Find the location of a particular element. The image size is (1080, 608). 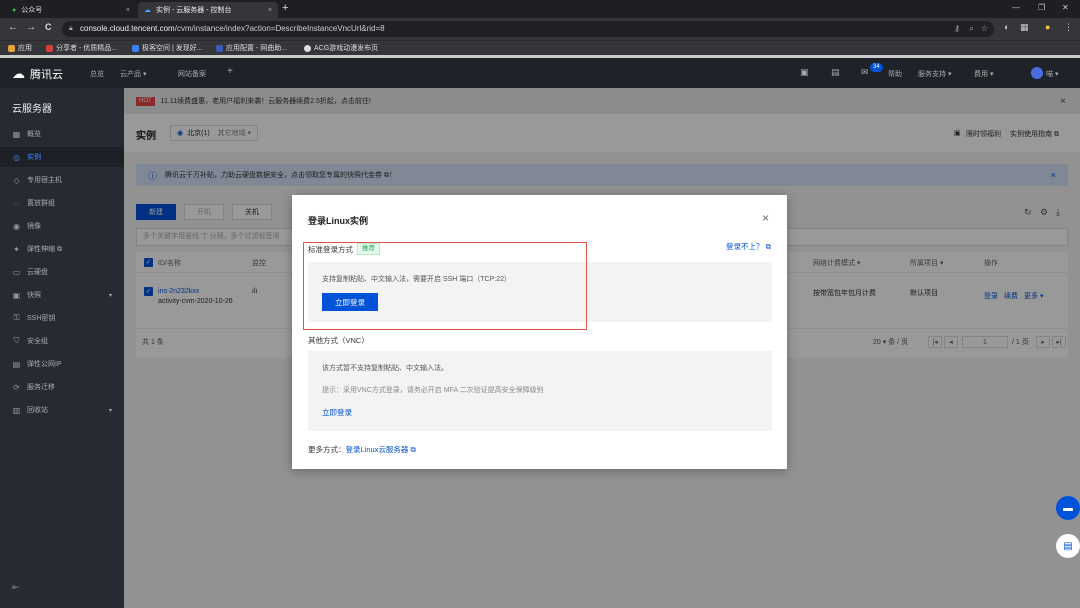

nav-add: + is located at coordinates (230, 71).